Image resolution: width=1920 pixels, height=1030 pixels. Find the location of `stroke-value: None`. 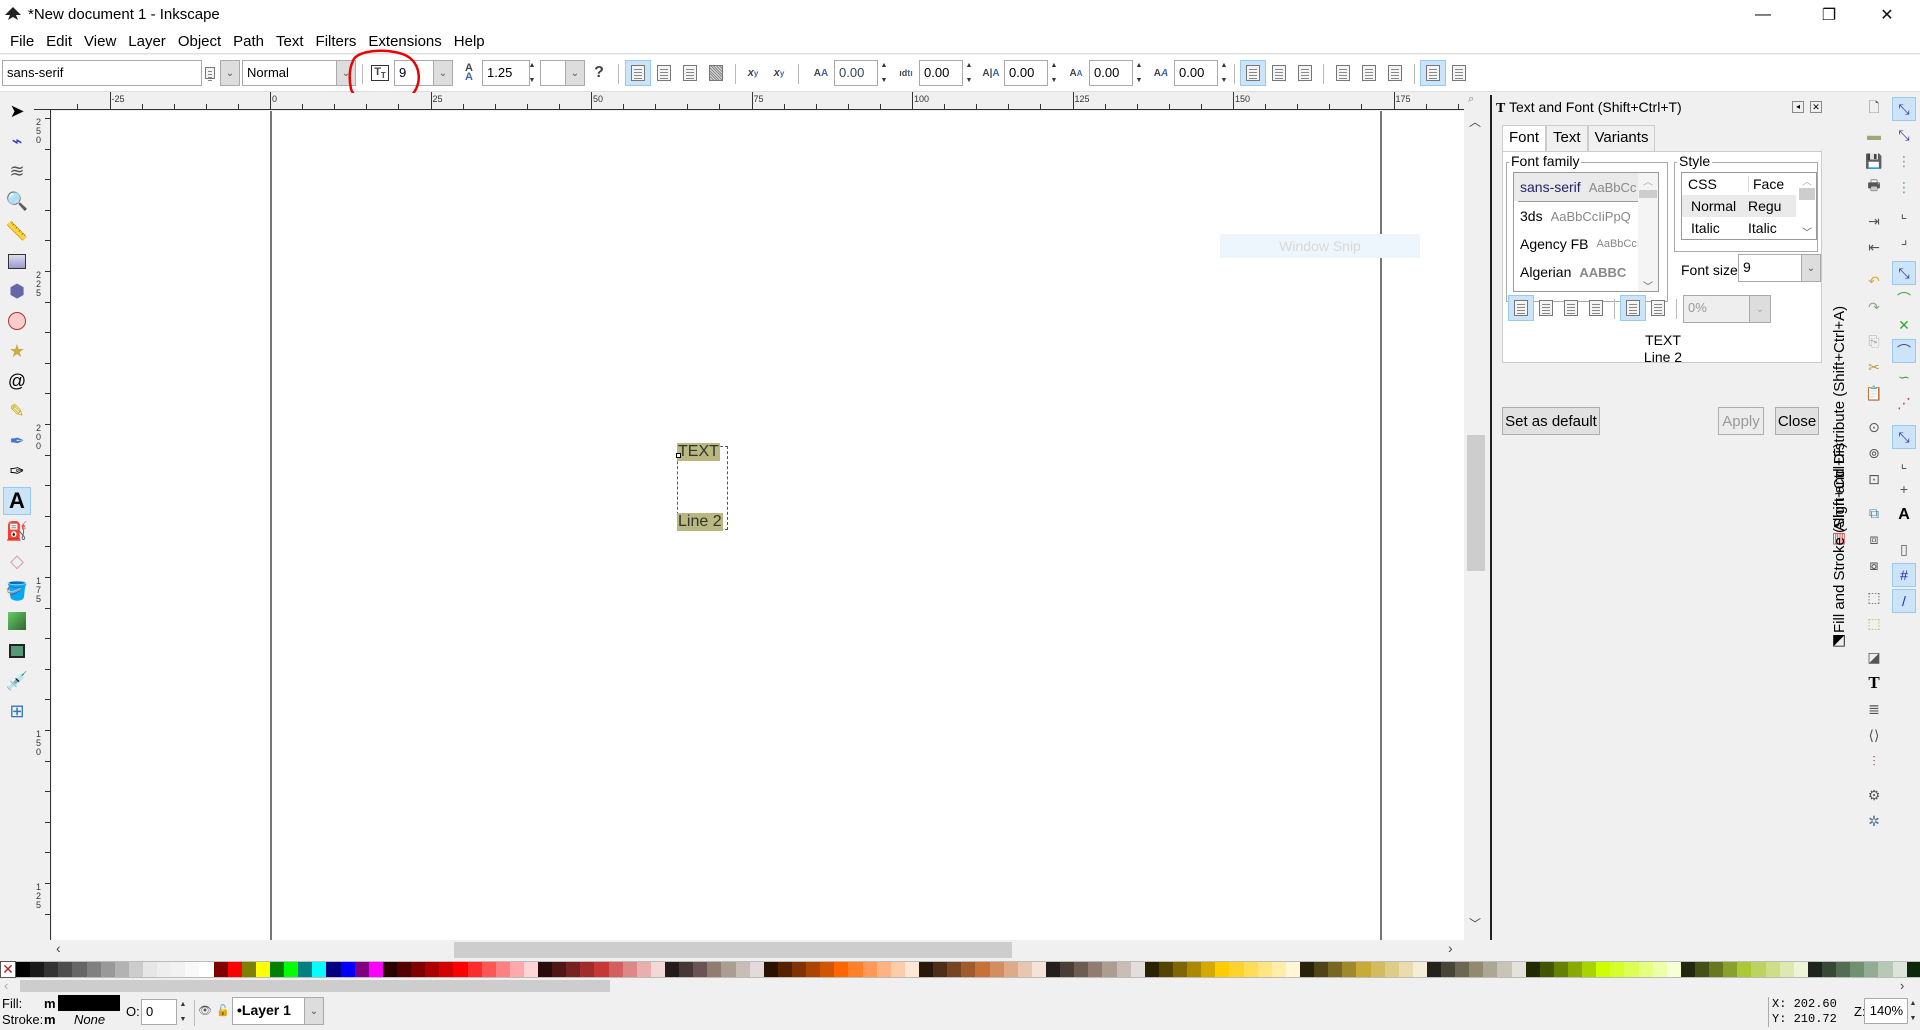

stroke-value: None is located at coordinates (89, 1019).